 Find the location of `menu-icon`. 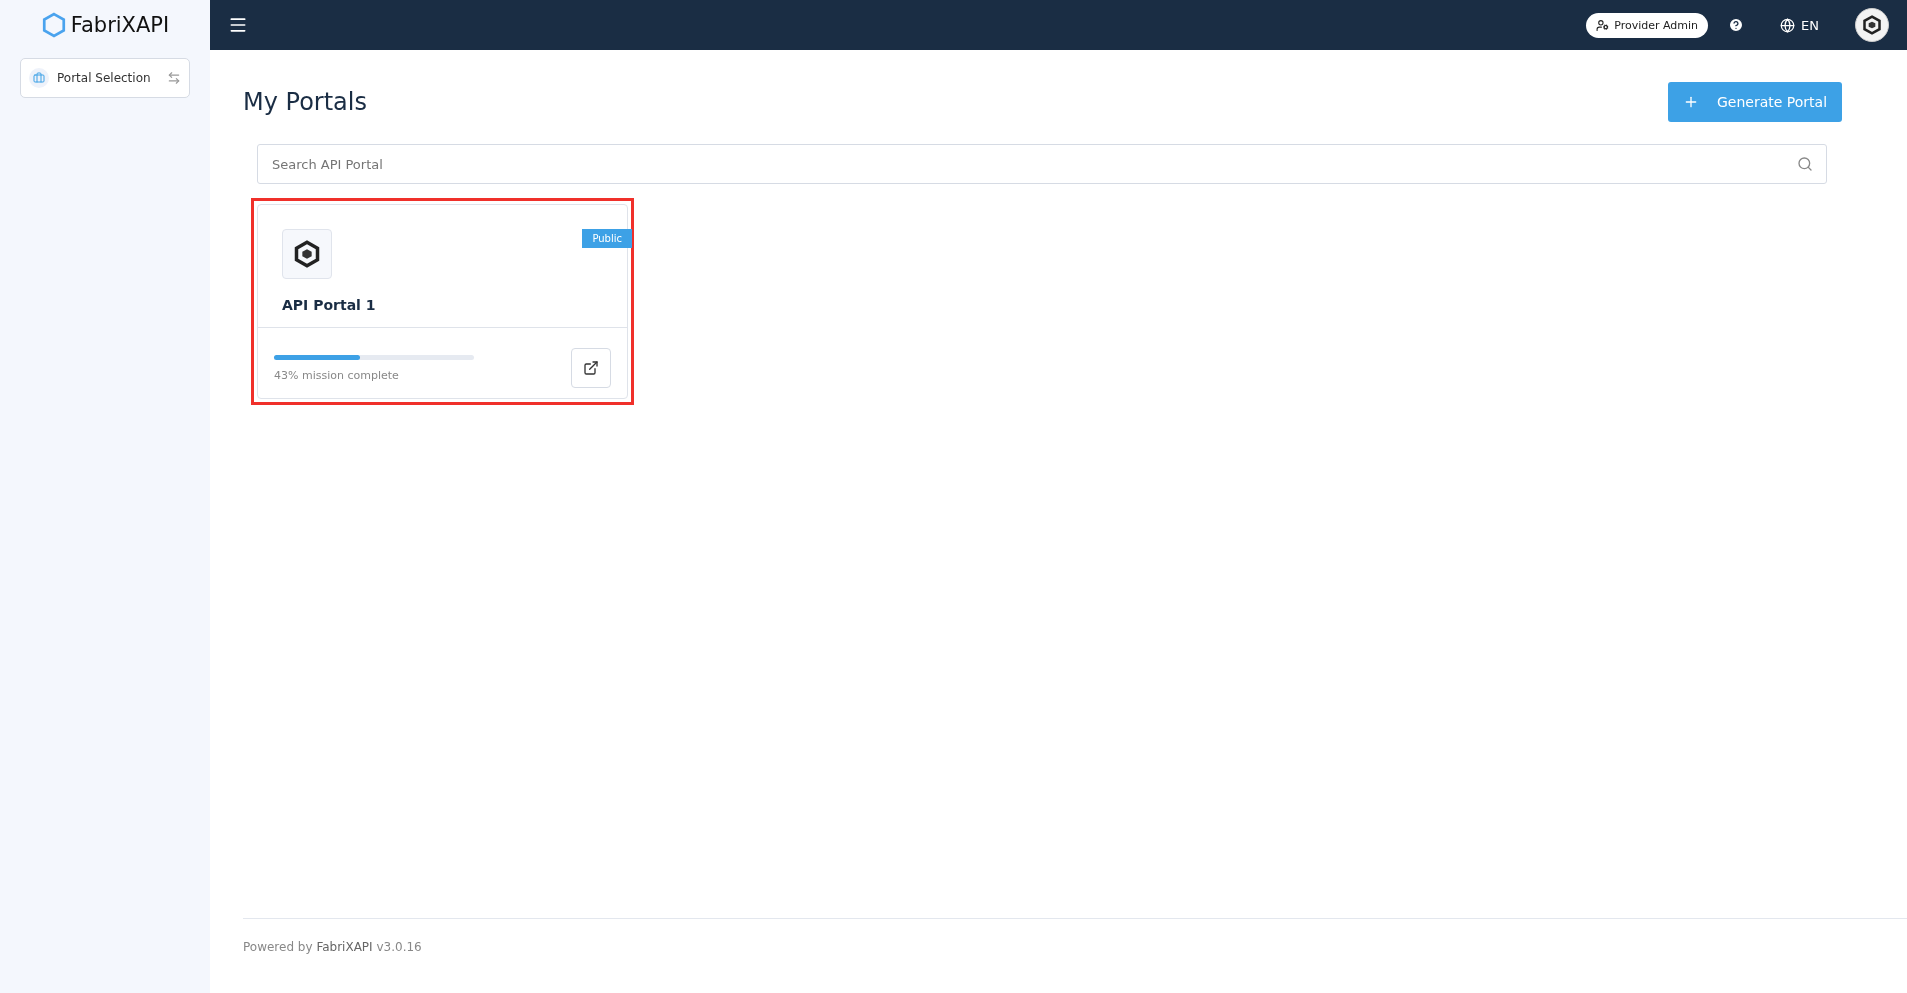

menu-icon is located at coordinates (238, 25).